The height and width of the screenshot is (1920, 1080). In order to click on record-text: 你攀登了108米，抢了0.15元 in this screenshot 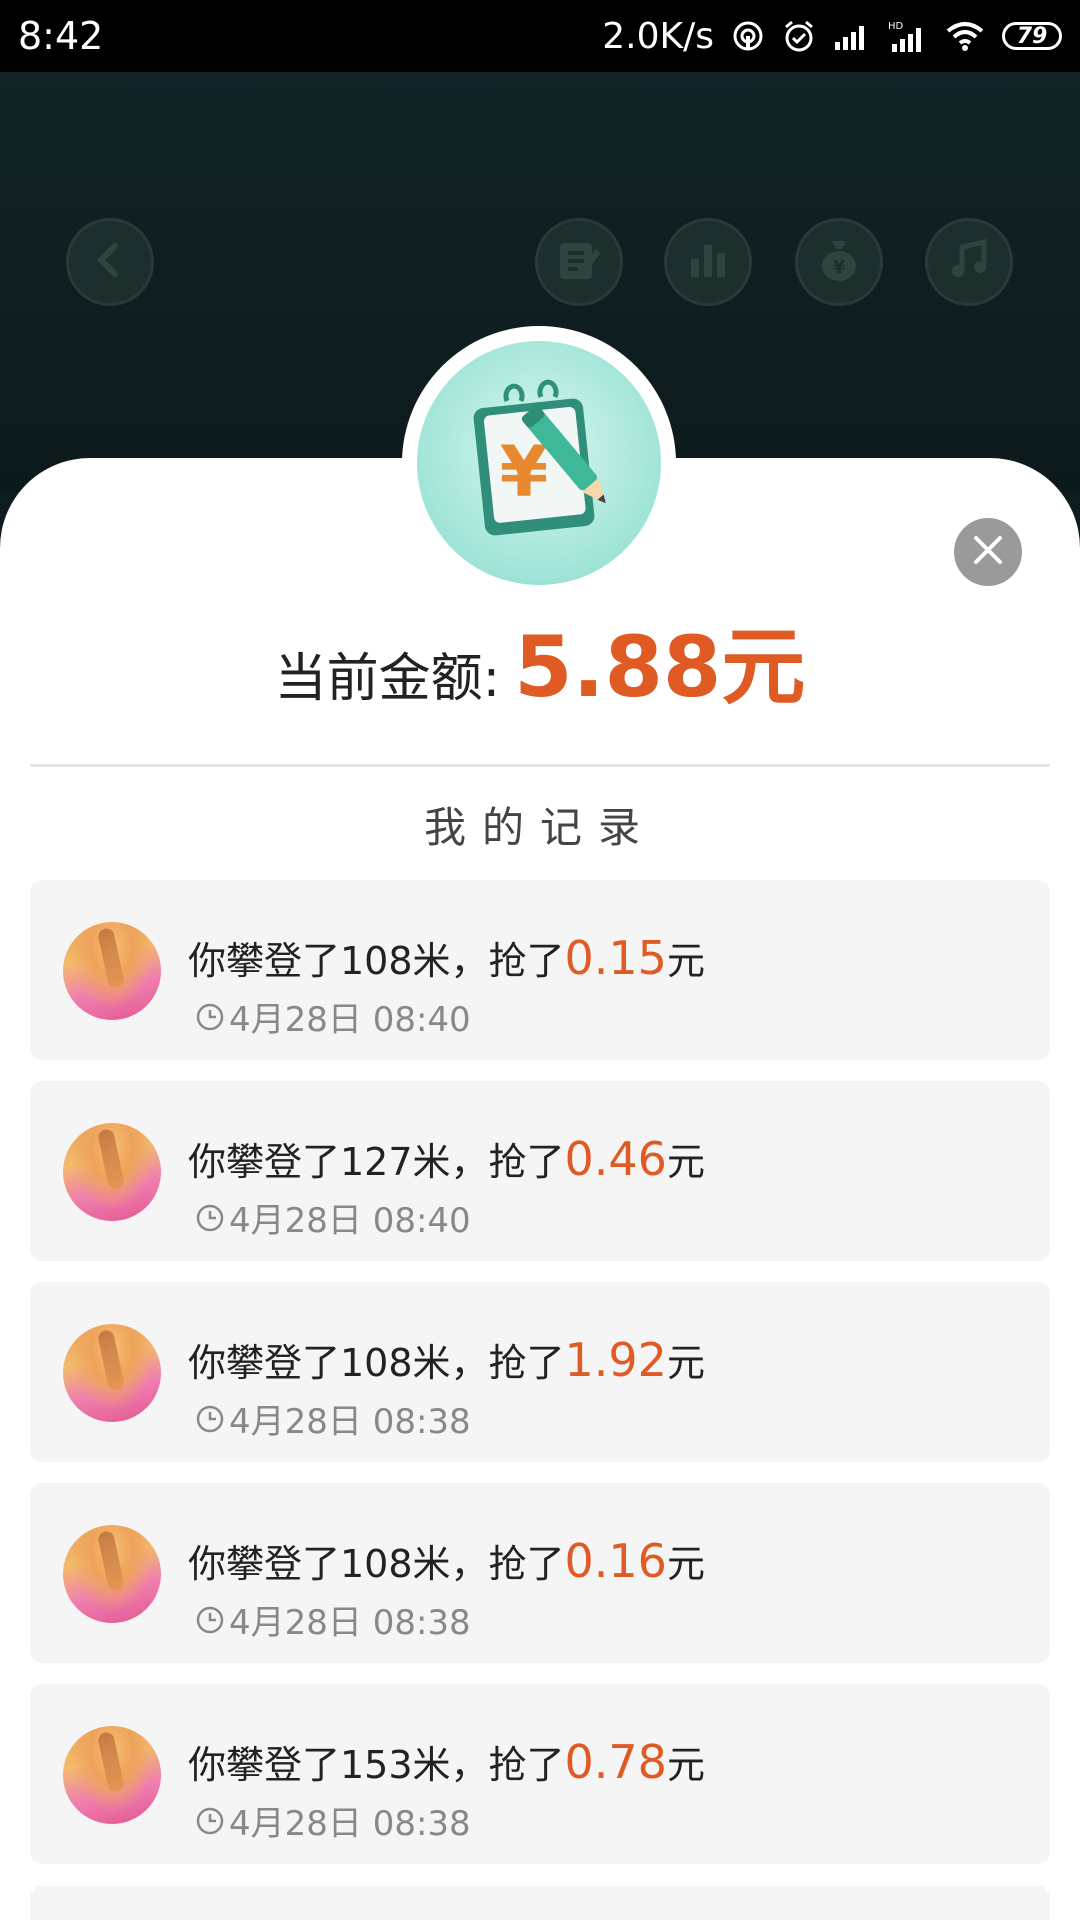, I will do `click(446, 957)`.